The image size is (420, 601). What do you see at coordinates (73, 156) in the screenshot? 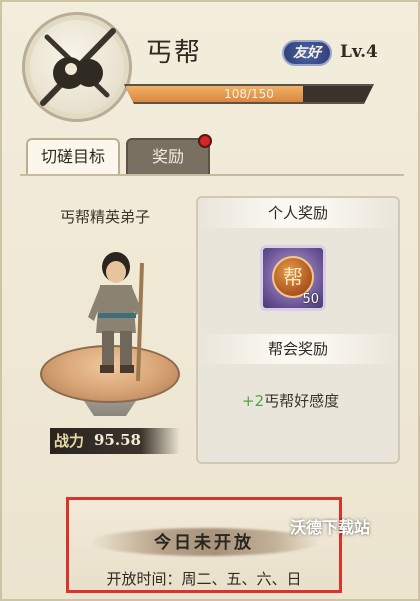
I see `tab-challenge-target: 切磋目标` at bounding box center [73, 156].